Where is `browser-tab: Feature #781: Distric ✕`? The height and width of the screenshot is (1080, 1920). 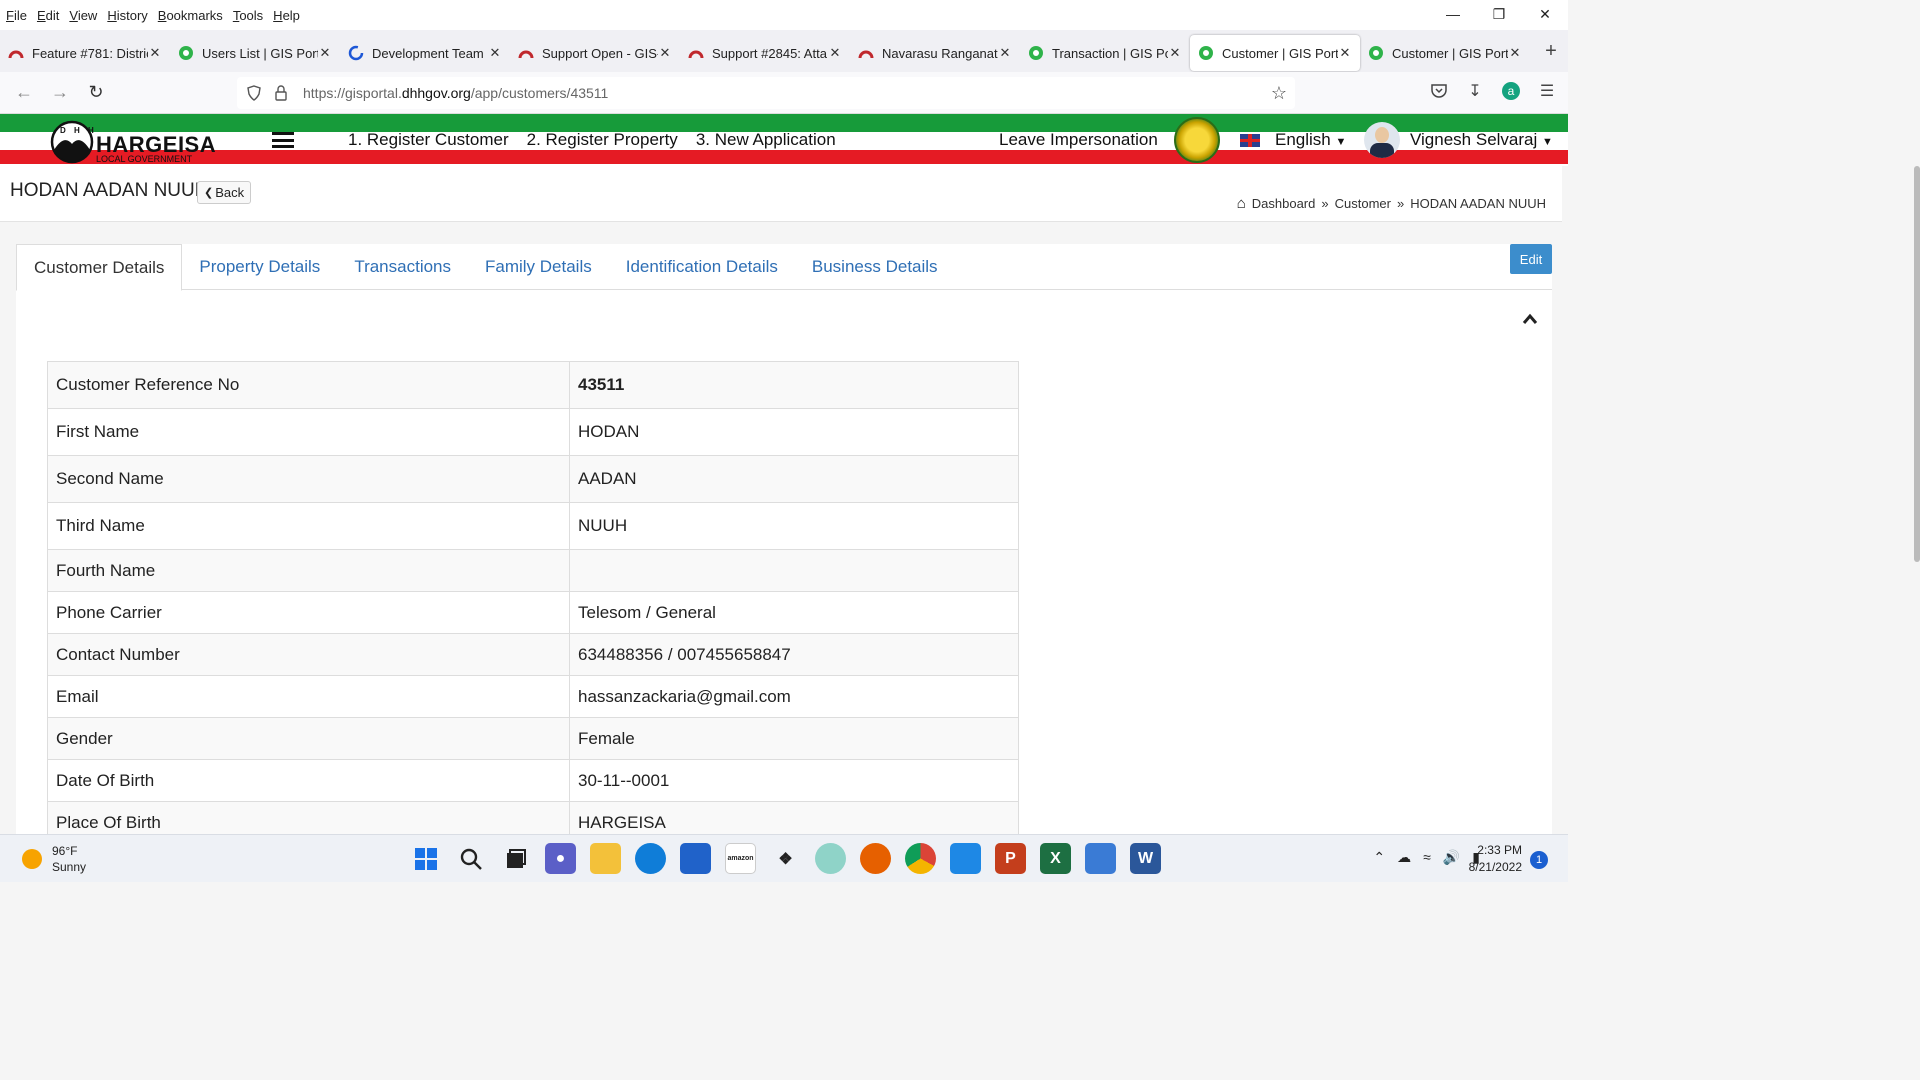 browser-tab: Feature #781: Distric ✕ is located at coordinates (85, 53).